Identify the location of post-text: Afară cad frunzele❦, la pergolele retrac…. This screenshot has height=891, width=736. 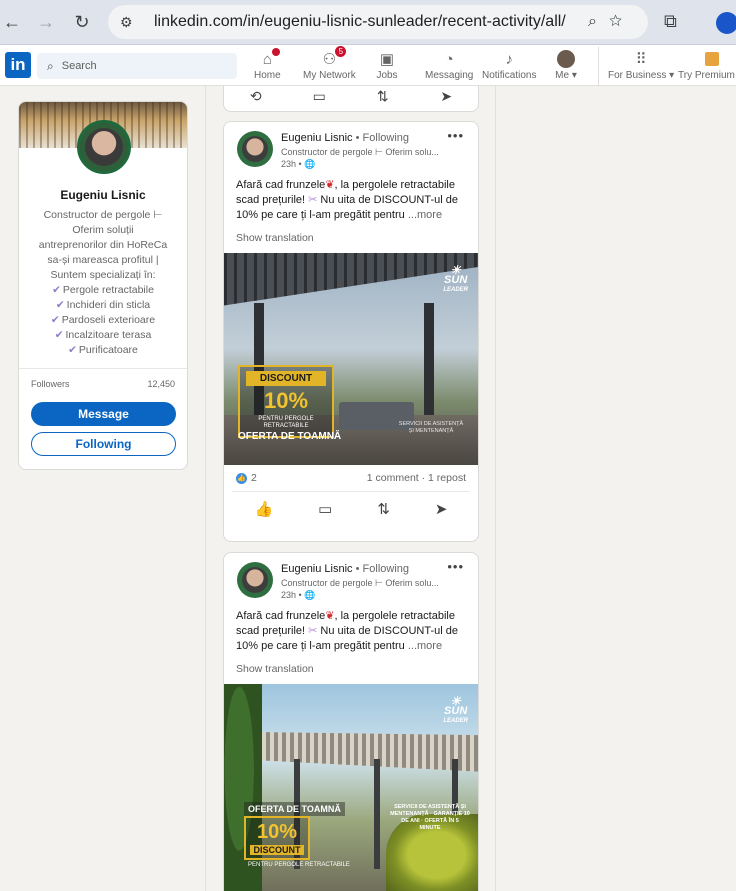
(347, 631).